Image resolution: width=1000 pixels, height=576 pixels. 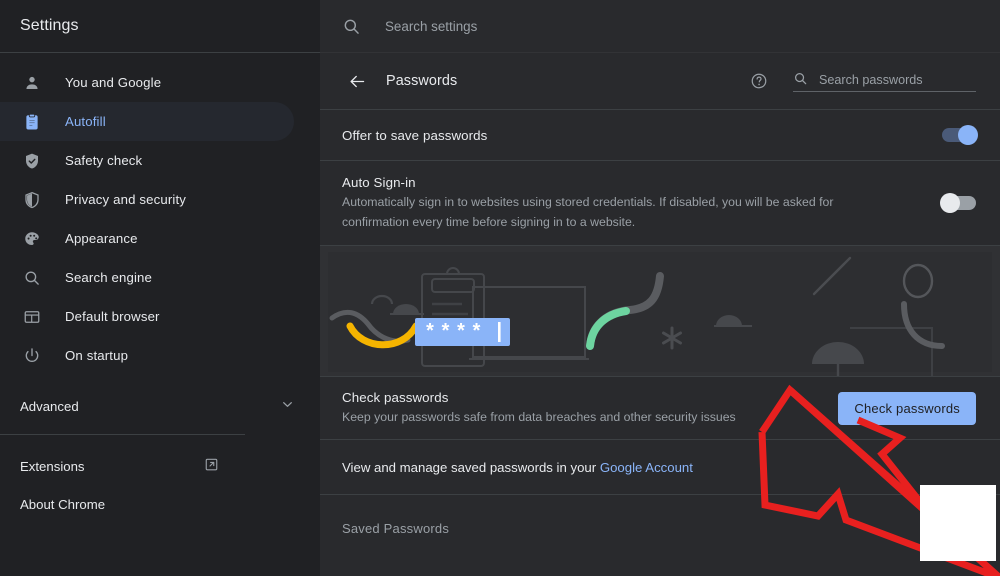 I want to click on sidebar-advanced-label: Advanced, so click(x=49, y=406).